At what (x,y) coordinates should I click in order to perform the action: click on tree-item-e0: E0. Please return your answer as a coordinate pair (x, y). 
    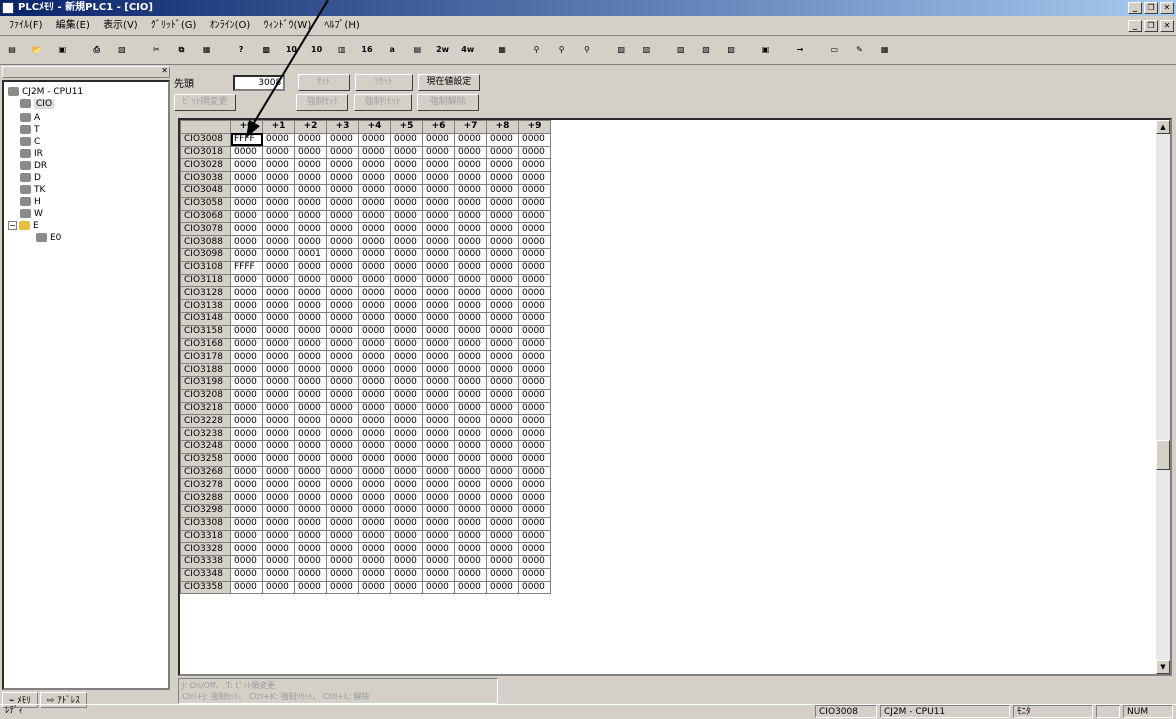
    Looking at the image, I should click on (86, 238).